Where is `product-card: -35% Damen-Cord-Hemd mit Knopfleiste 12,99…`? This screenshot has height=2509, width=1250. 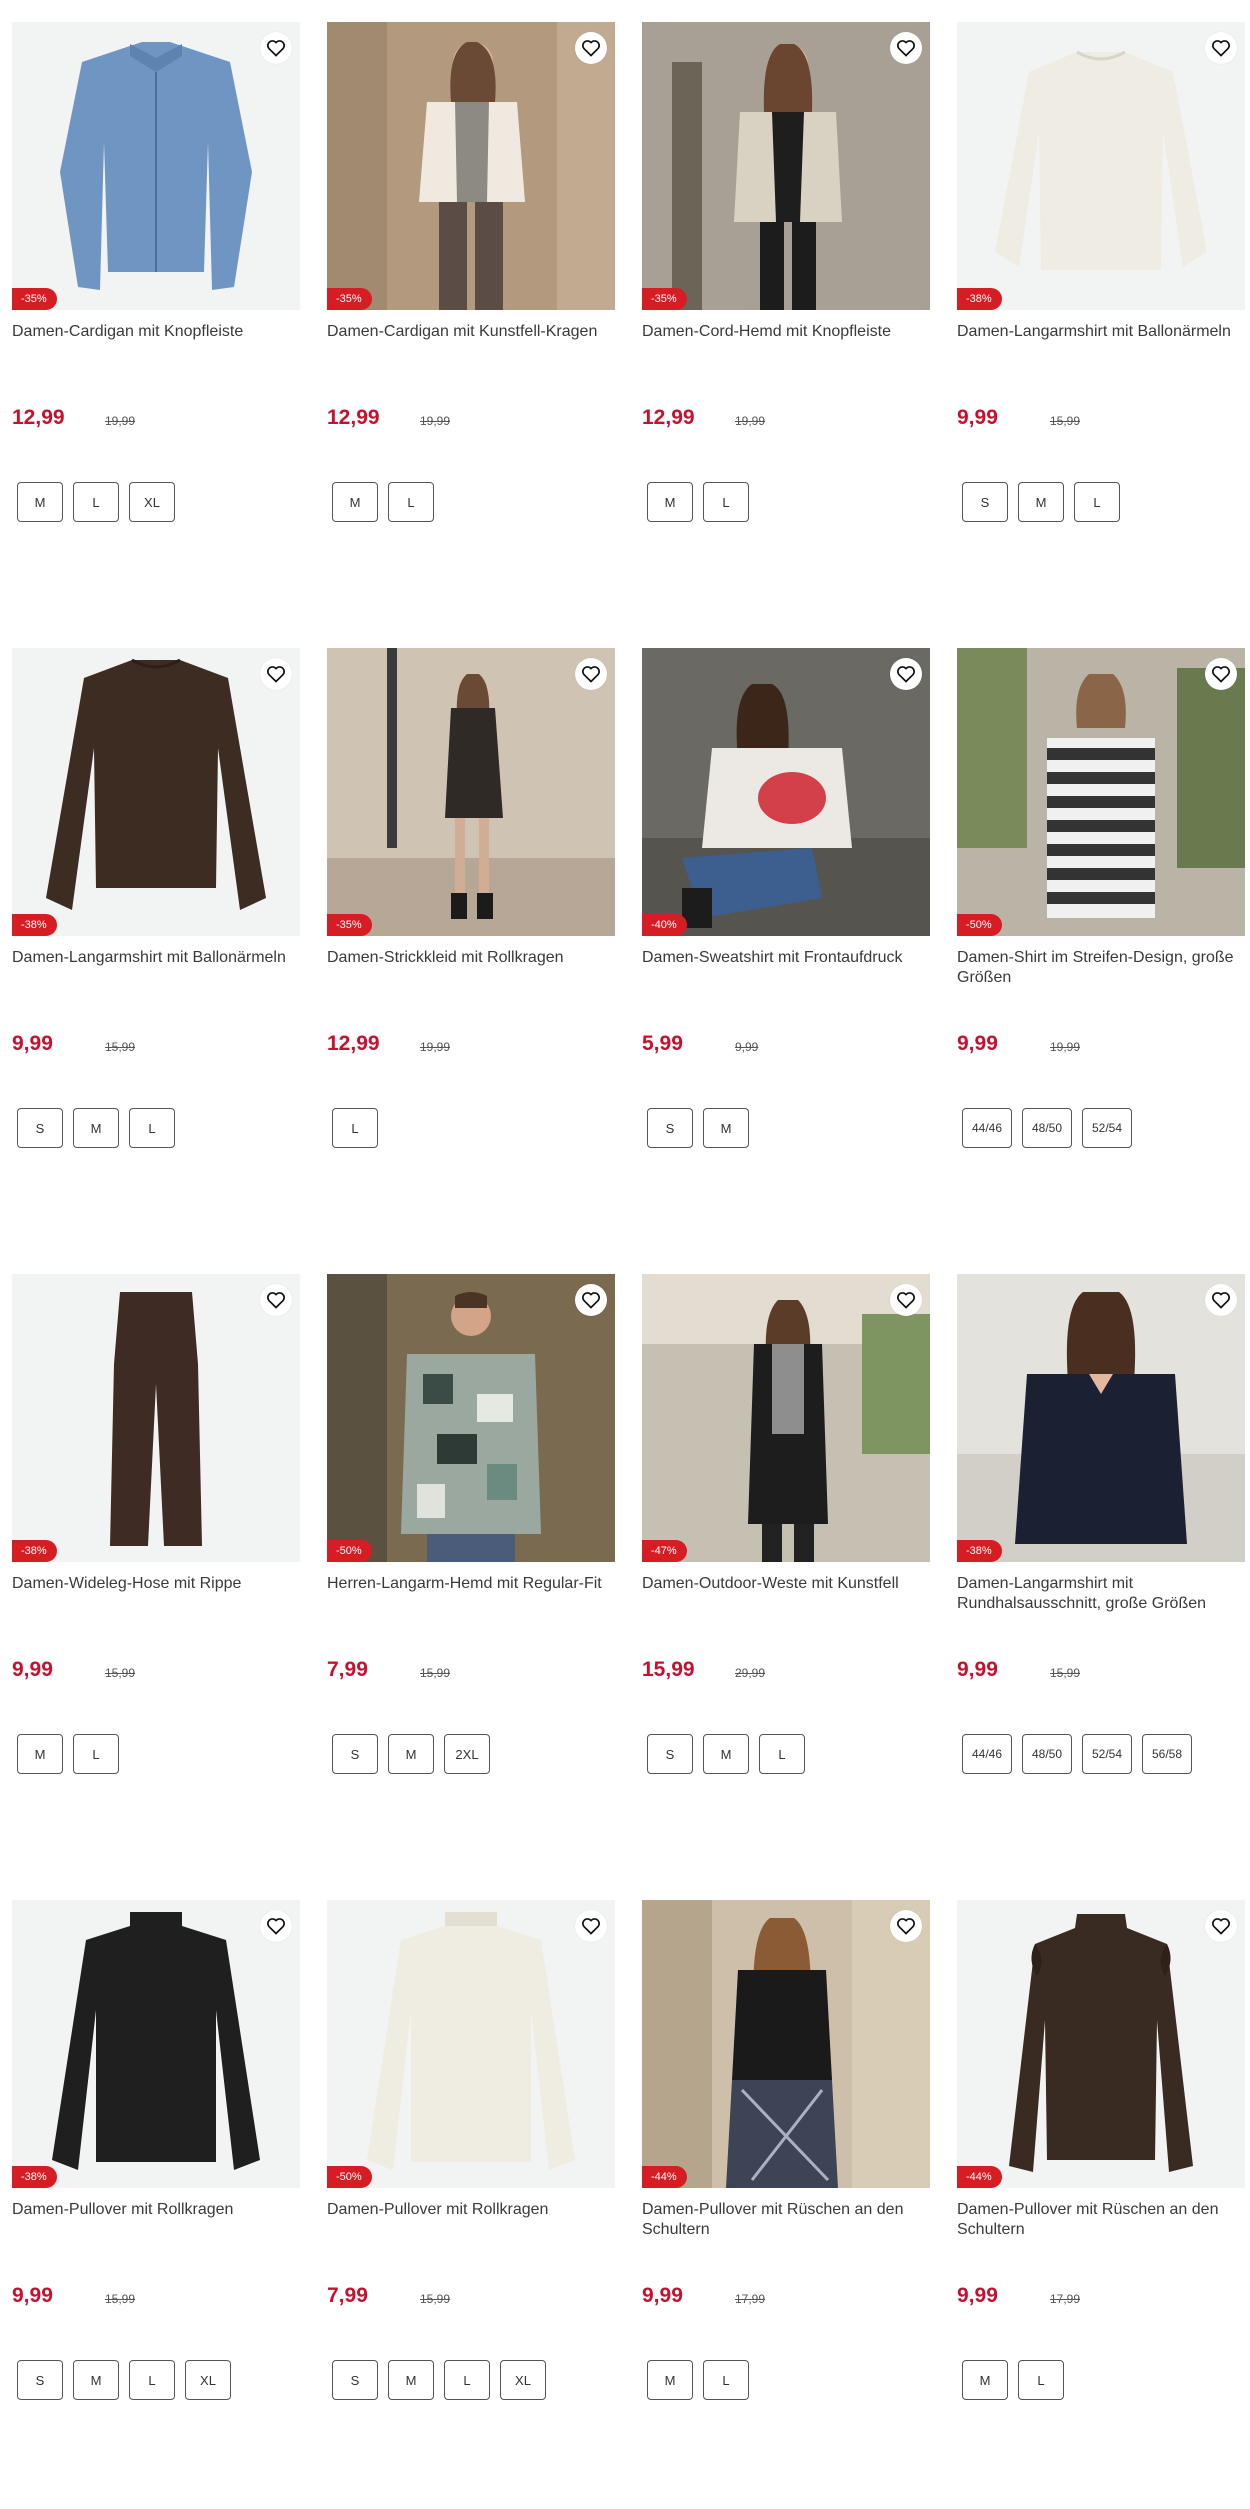 product-card: -35% Damen-Cord-Hemd mit Knopfleiste 12,99… is located at coordinates (786, 302).